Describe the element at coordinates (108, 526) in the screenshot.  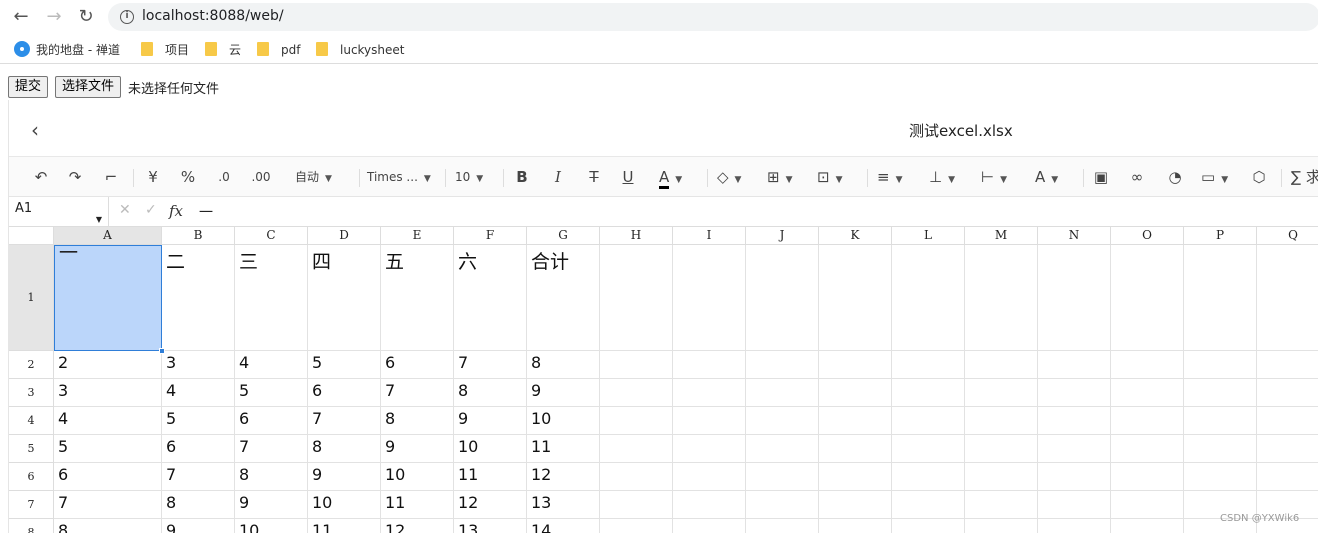
I see `cell-a8: 8` at that location.